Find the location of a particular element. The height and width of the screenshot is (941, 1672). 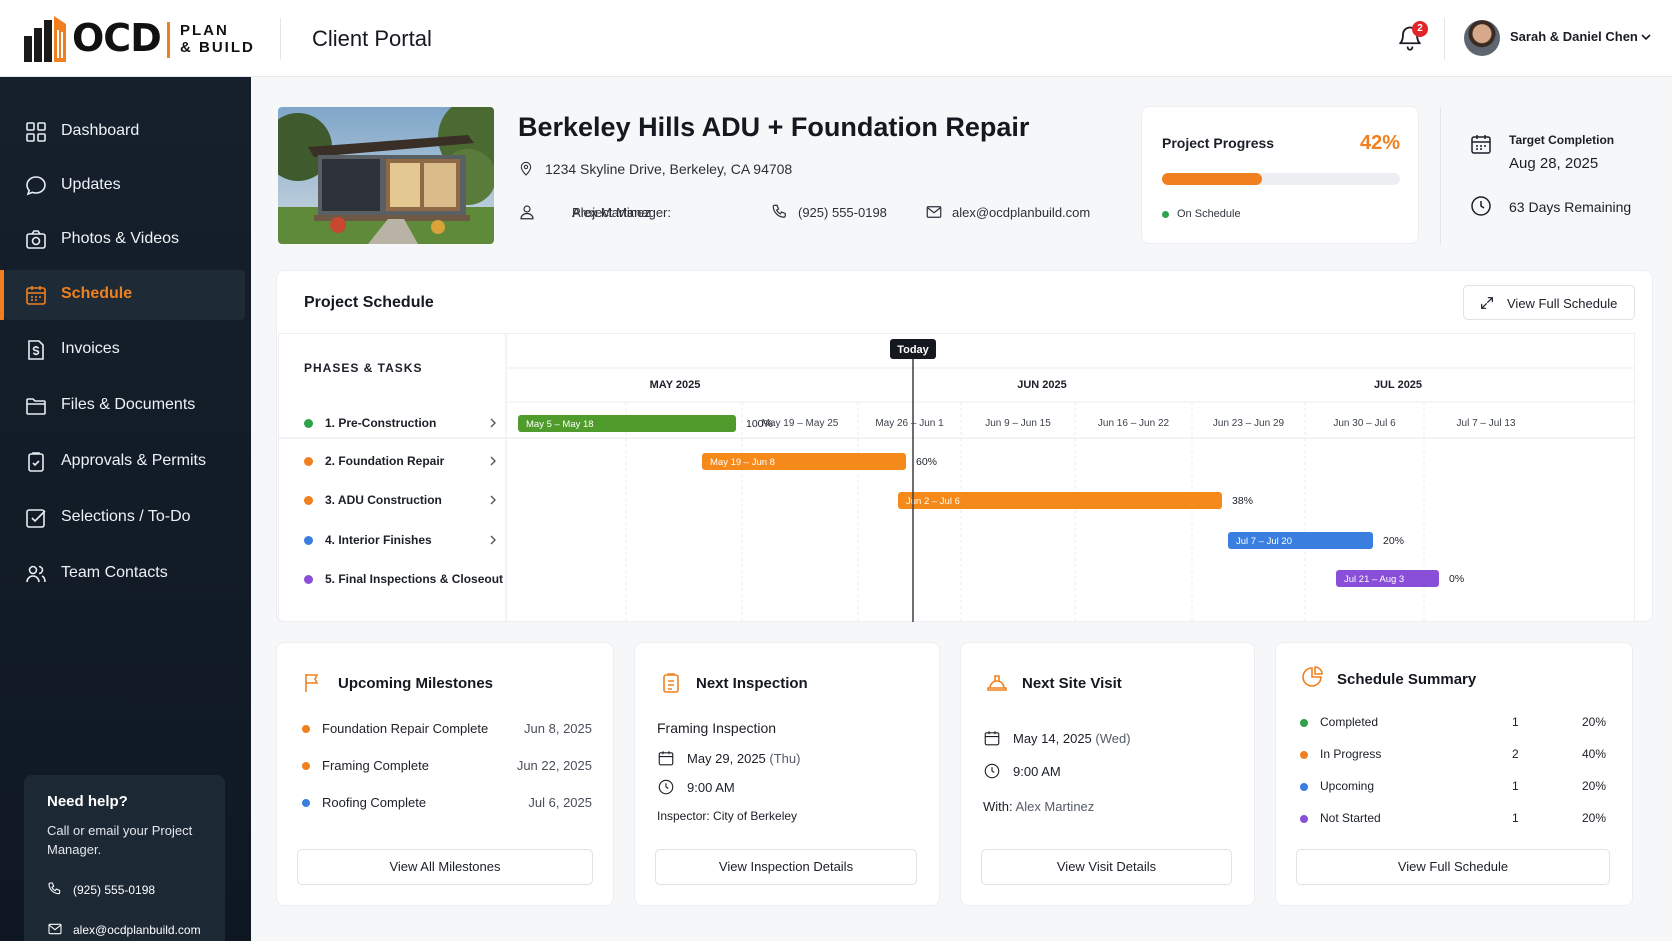

folder-icon is located at coordinates (36, 406).